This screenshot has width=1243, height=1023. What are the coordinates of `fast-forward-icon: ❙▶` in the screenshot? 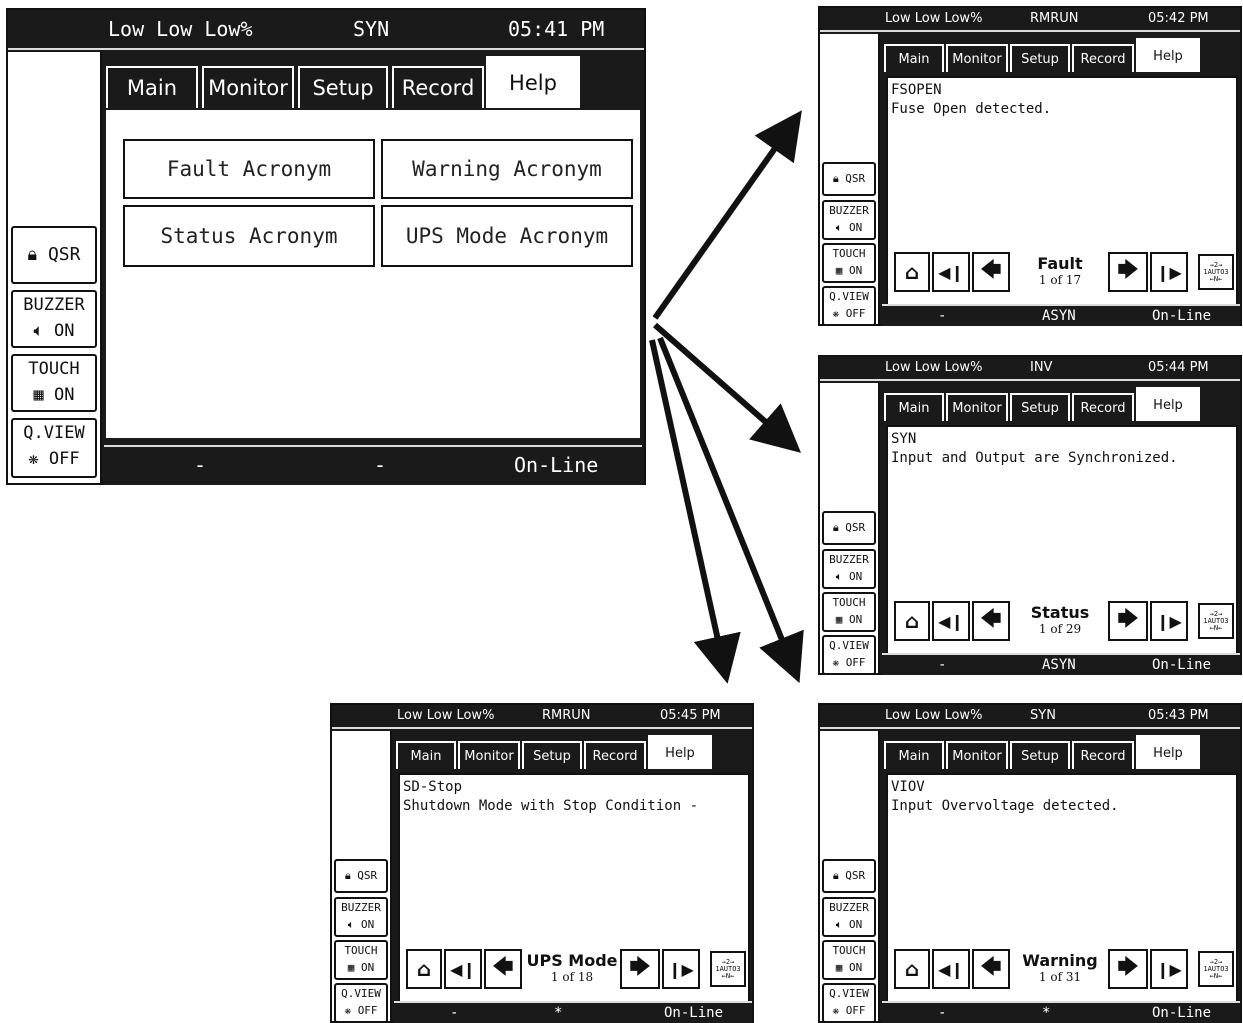 It's located at (1169, 969).